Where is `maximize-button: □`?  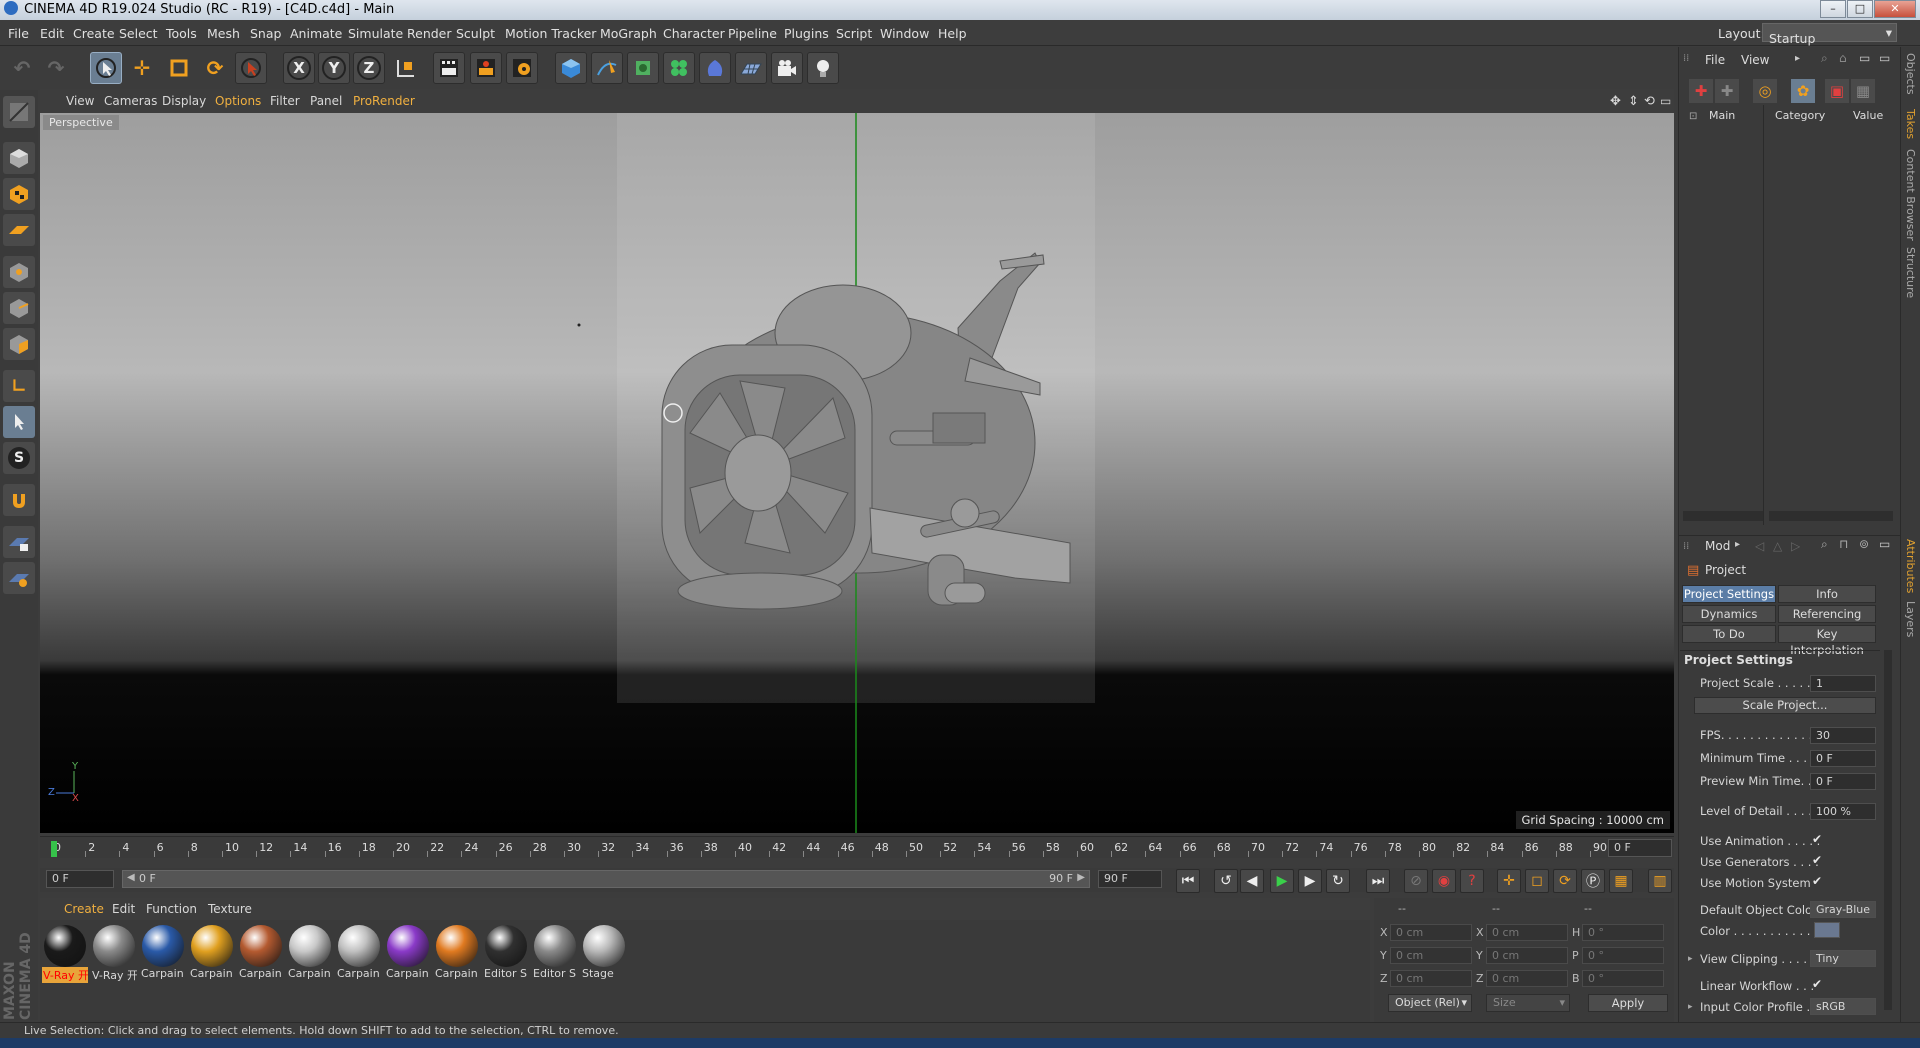
maximize-button: □ is located at coordinates (1860, 9).